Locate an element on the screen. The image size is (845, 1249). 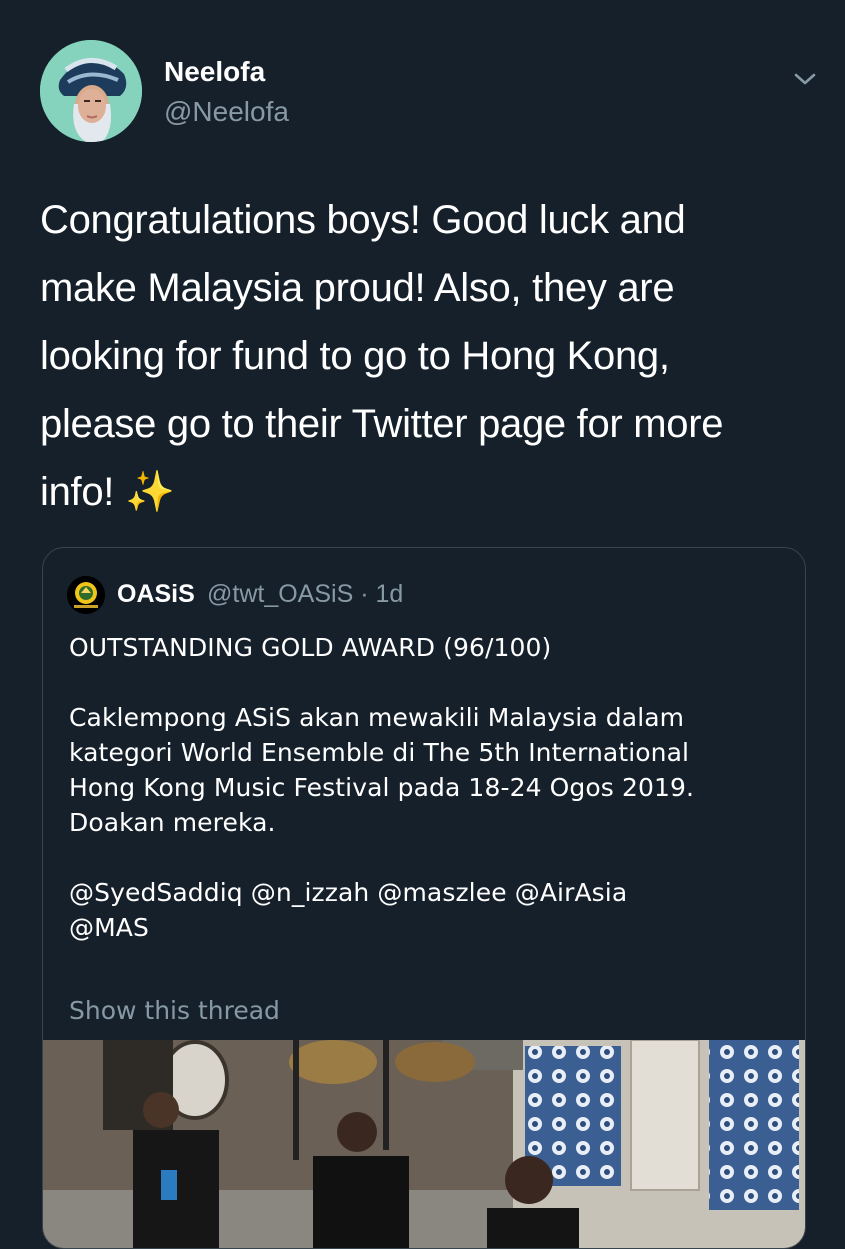
chevron-down-icon is located at coordinates (805, 79).